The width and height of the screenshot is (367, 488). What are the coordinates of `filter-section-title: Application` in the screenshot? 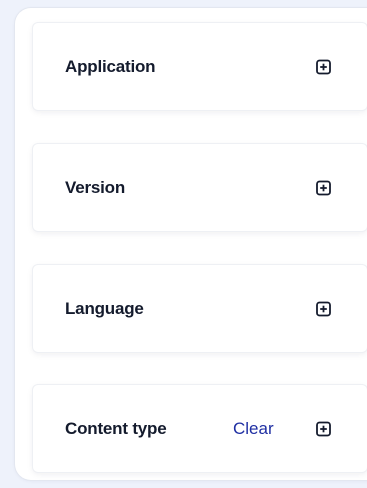 It's located at (110, 66).